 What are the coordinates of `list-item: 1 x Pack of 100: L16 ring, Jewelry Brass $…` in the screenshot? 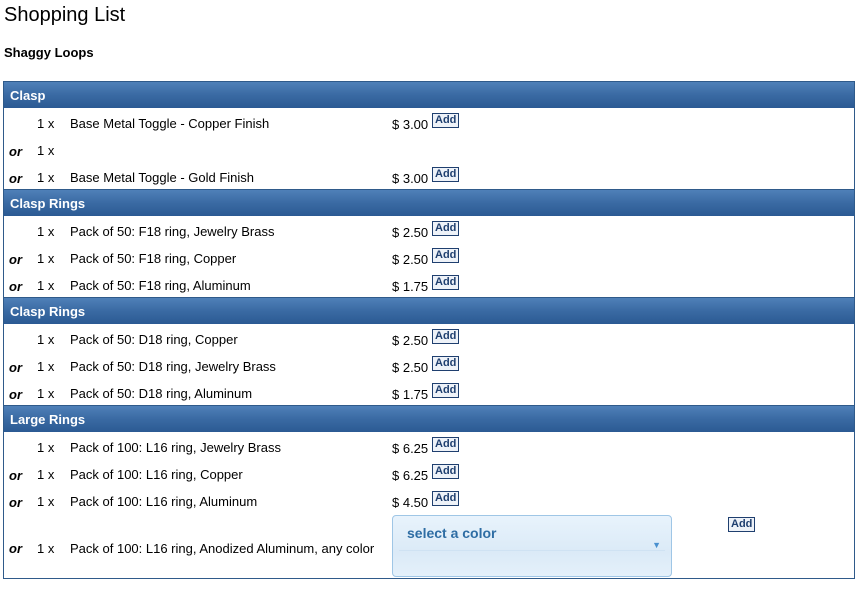 It's located at (429, 445).